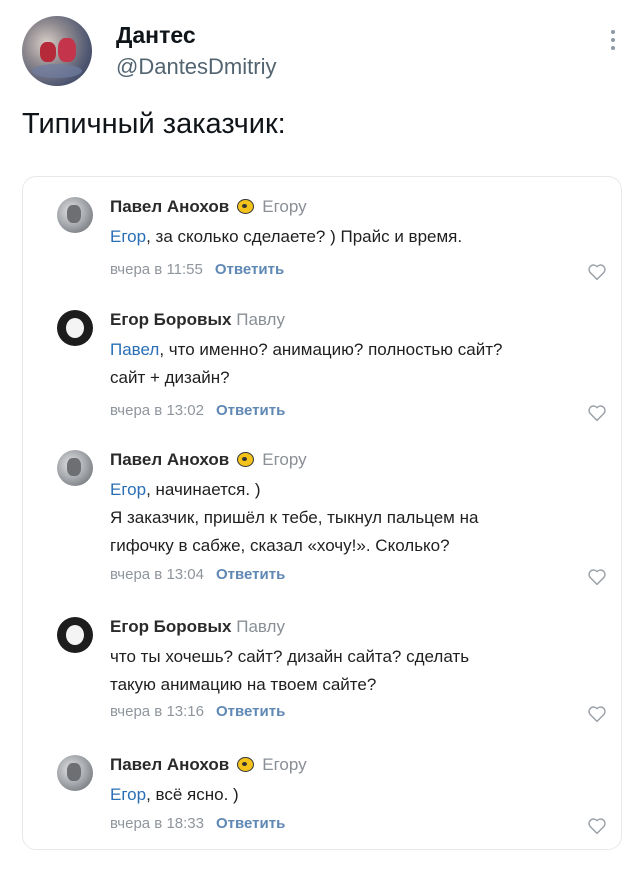 The width and height of the screenshot is (640, 869). Describe the element at coordinates (156, 35) in the screenshot. I see `author-name: Дантес` at that location.